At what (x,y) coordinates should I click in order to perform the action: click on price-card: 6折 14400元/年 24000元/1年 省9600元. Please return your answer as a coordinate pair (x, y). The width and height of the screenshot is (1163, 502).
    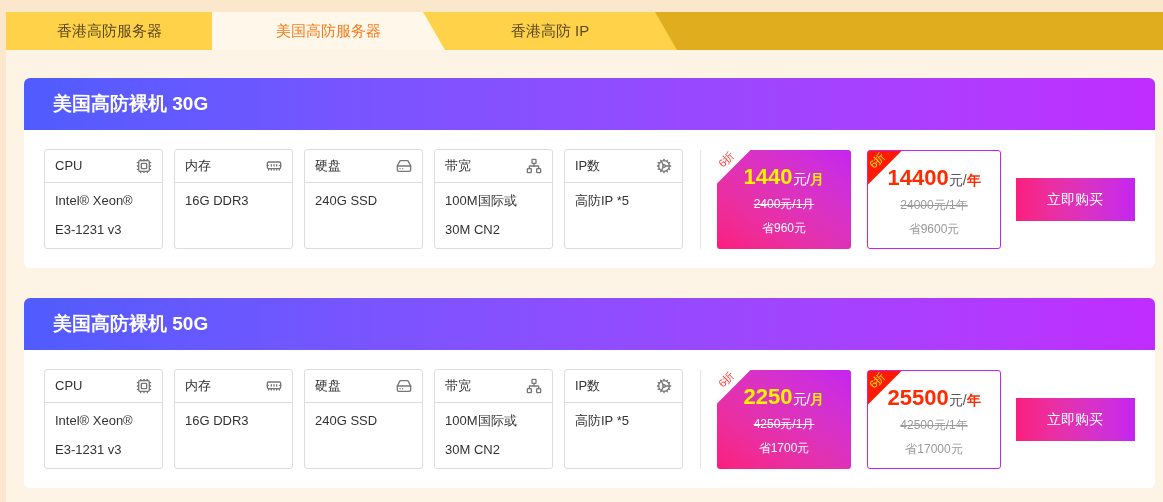
    Looking at the image, I should click on (934, 199).